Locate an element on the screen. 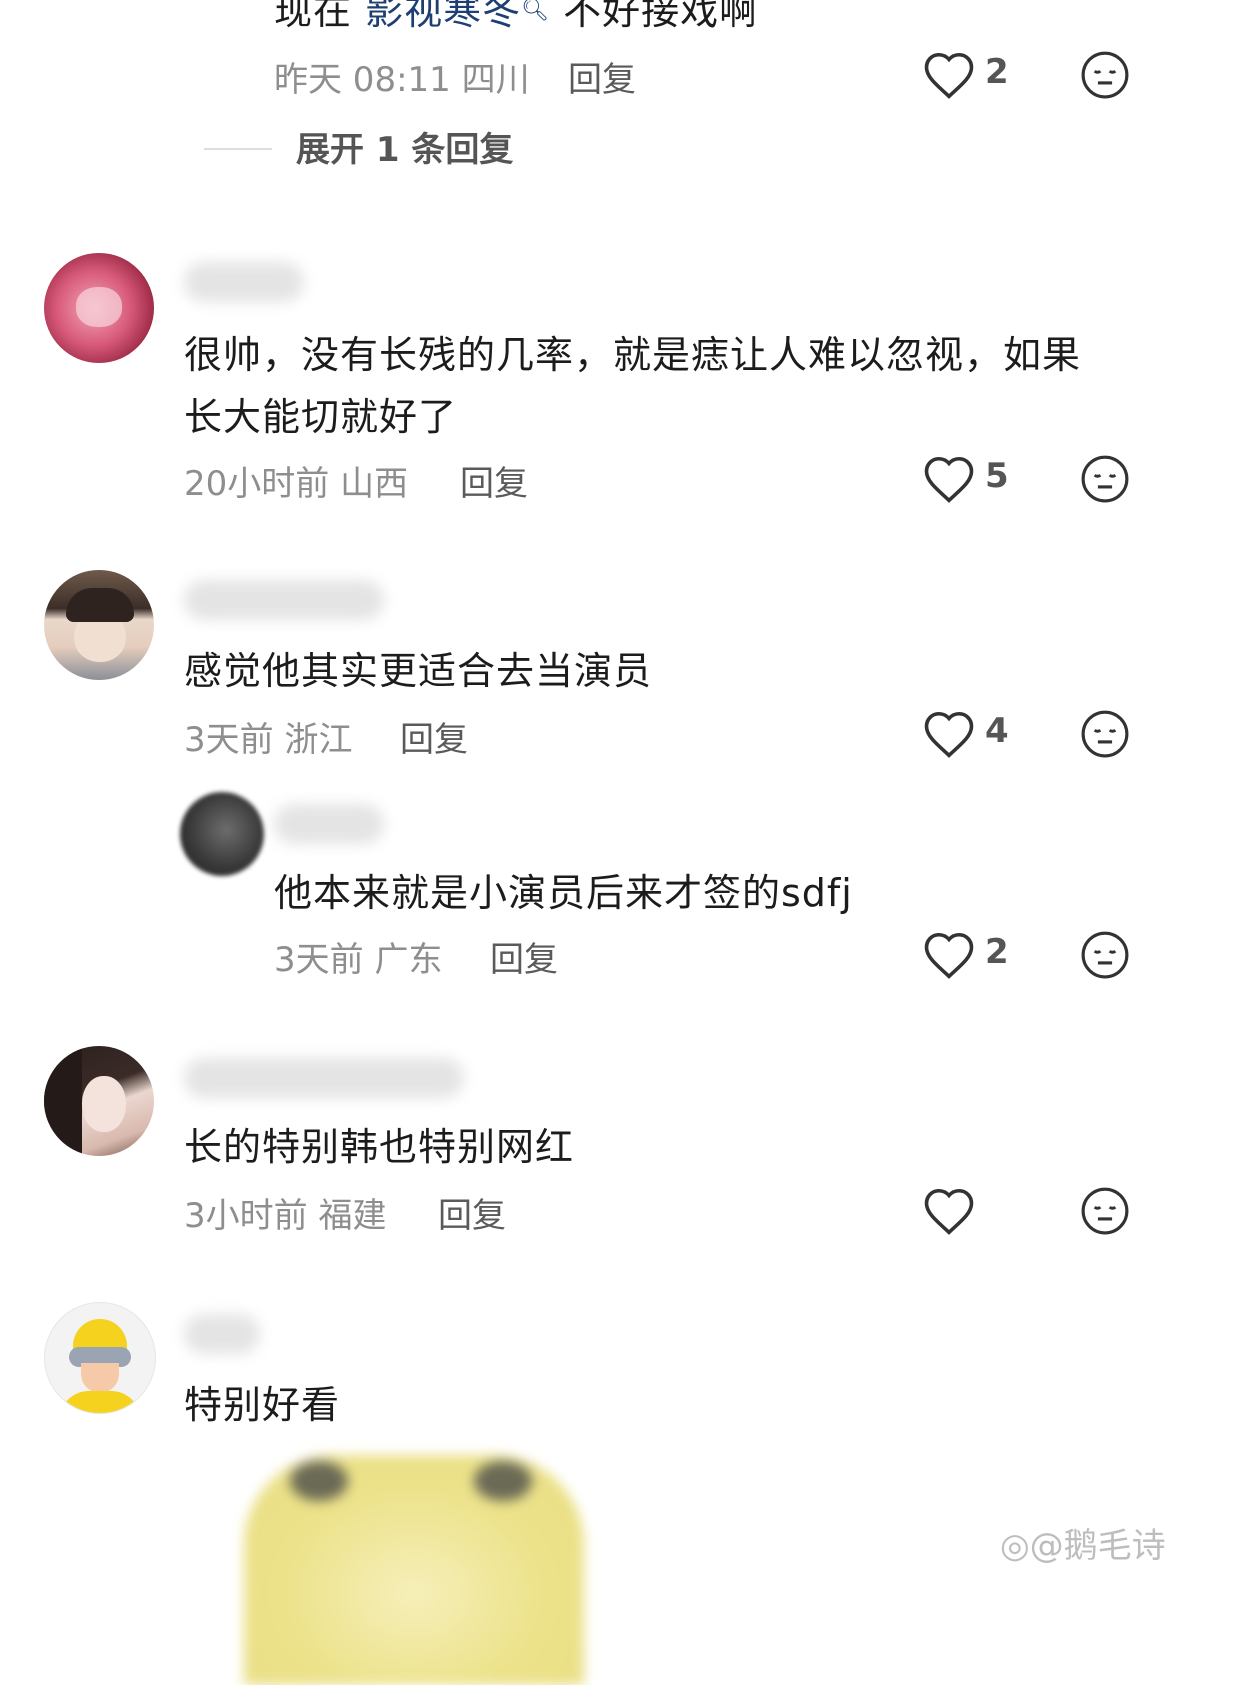  comment-text: 长的特别韩也特别网红 is located at coordinates (379, 1147).